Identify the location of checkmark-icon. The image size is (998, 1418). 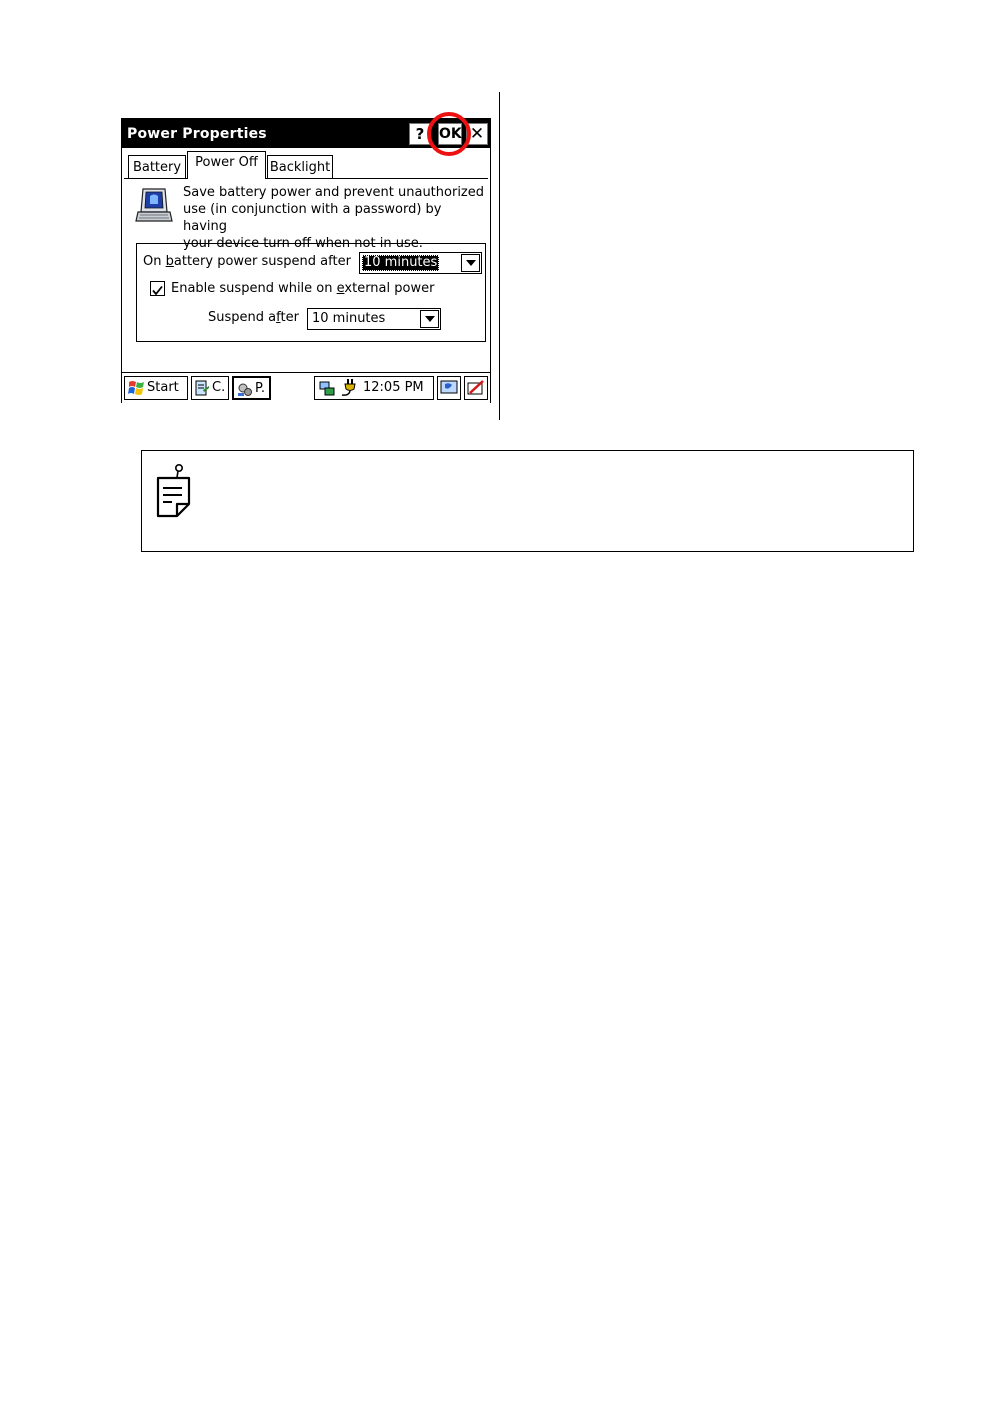
(157, 290).